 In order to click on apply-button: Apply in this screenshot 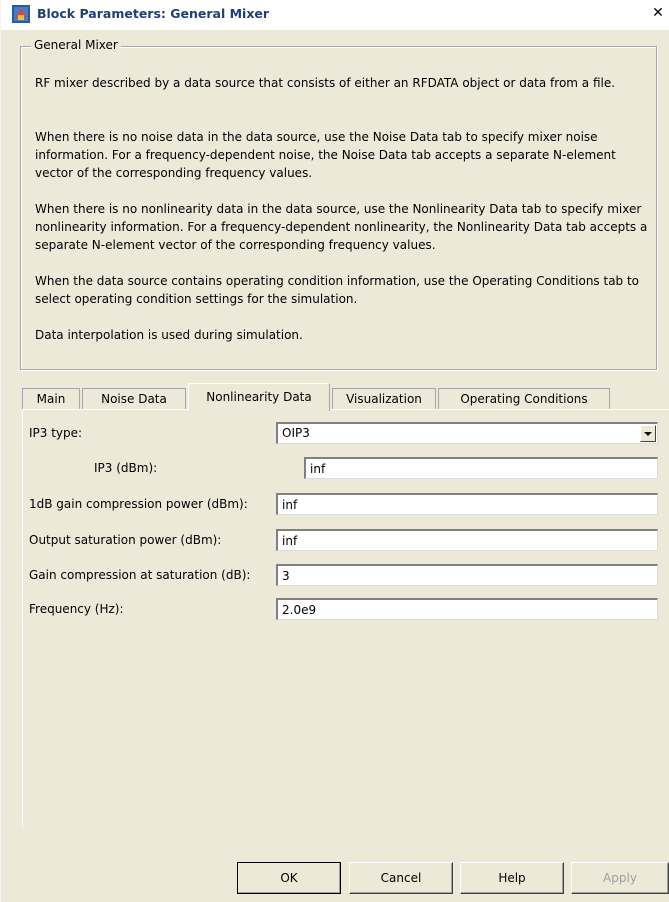, I will do `click(620, 878)`.